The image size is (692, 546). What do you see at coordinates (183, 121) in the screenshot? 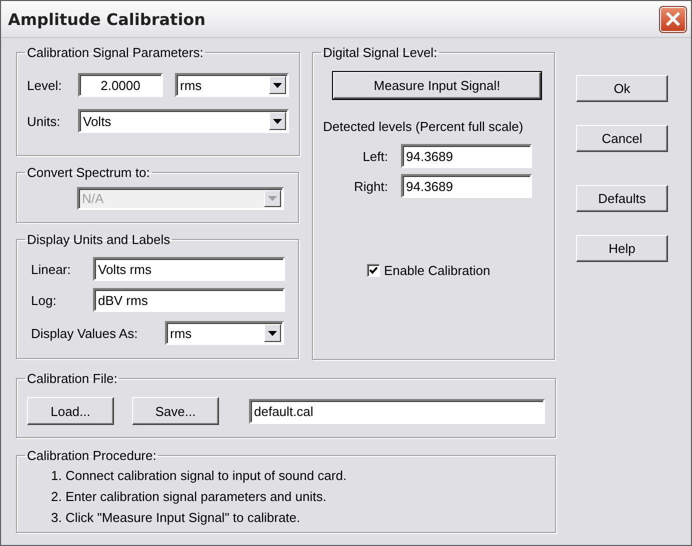
I see `units-dropdown: Volts` at bounding box center [183, 121].